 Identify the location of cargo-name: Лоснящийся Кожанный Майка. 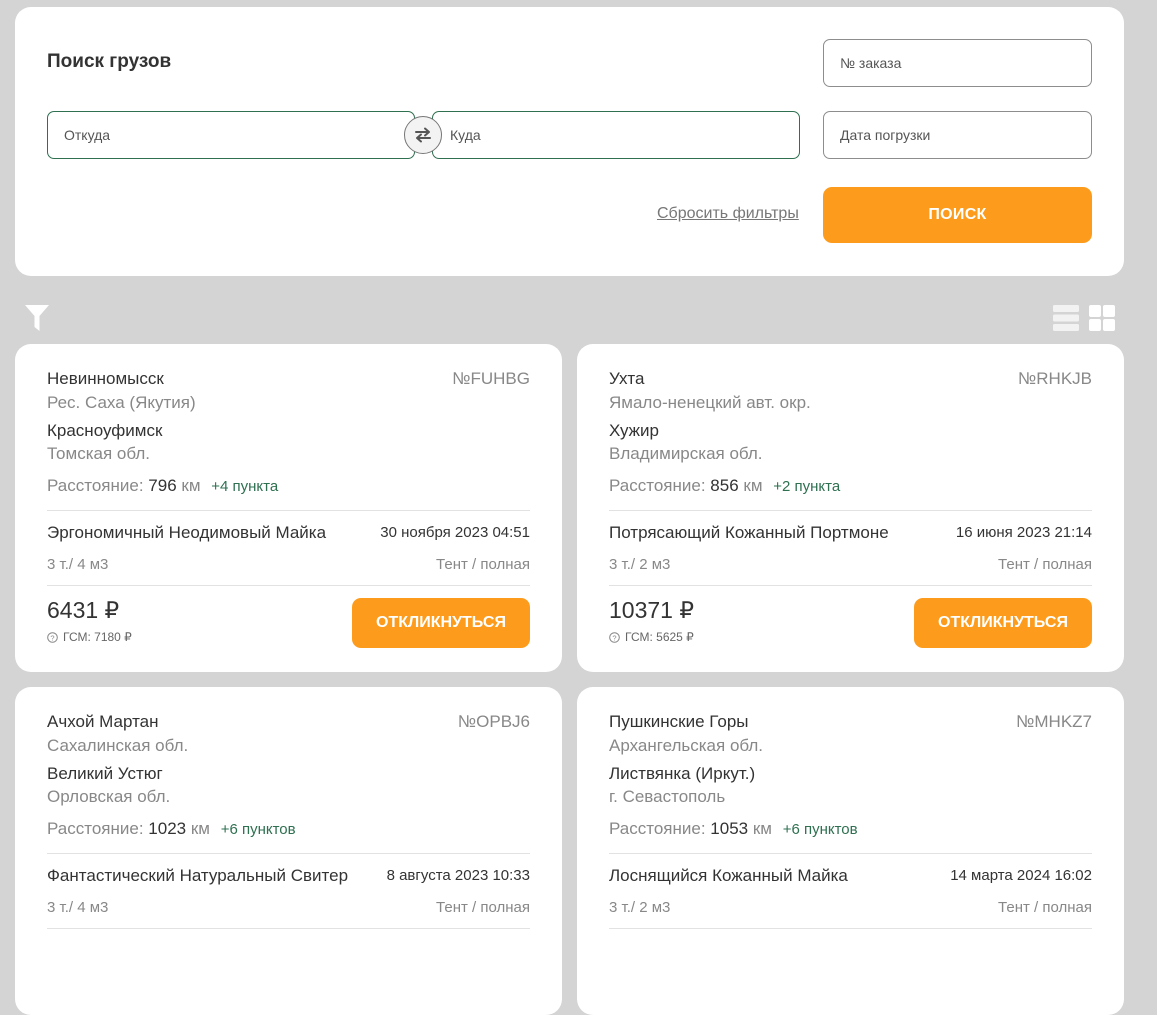
(728, 875).